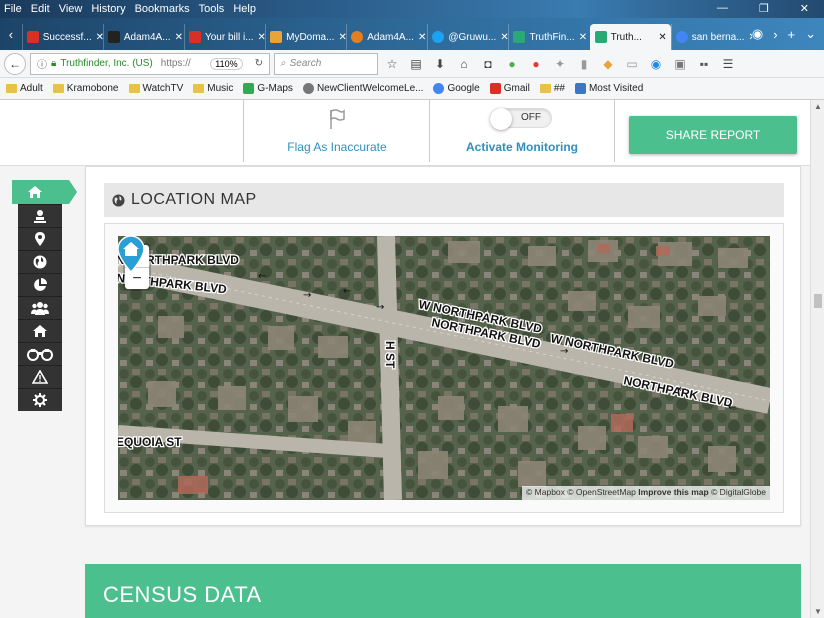  I want to click on nav-property, so click(40, 330).